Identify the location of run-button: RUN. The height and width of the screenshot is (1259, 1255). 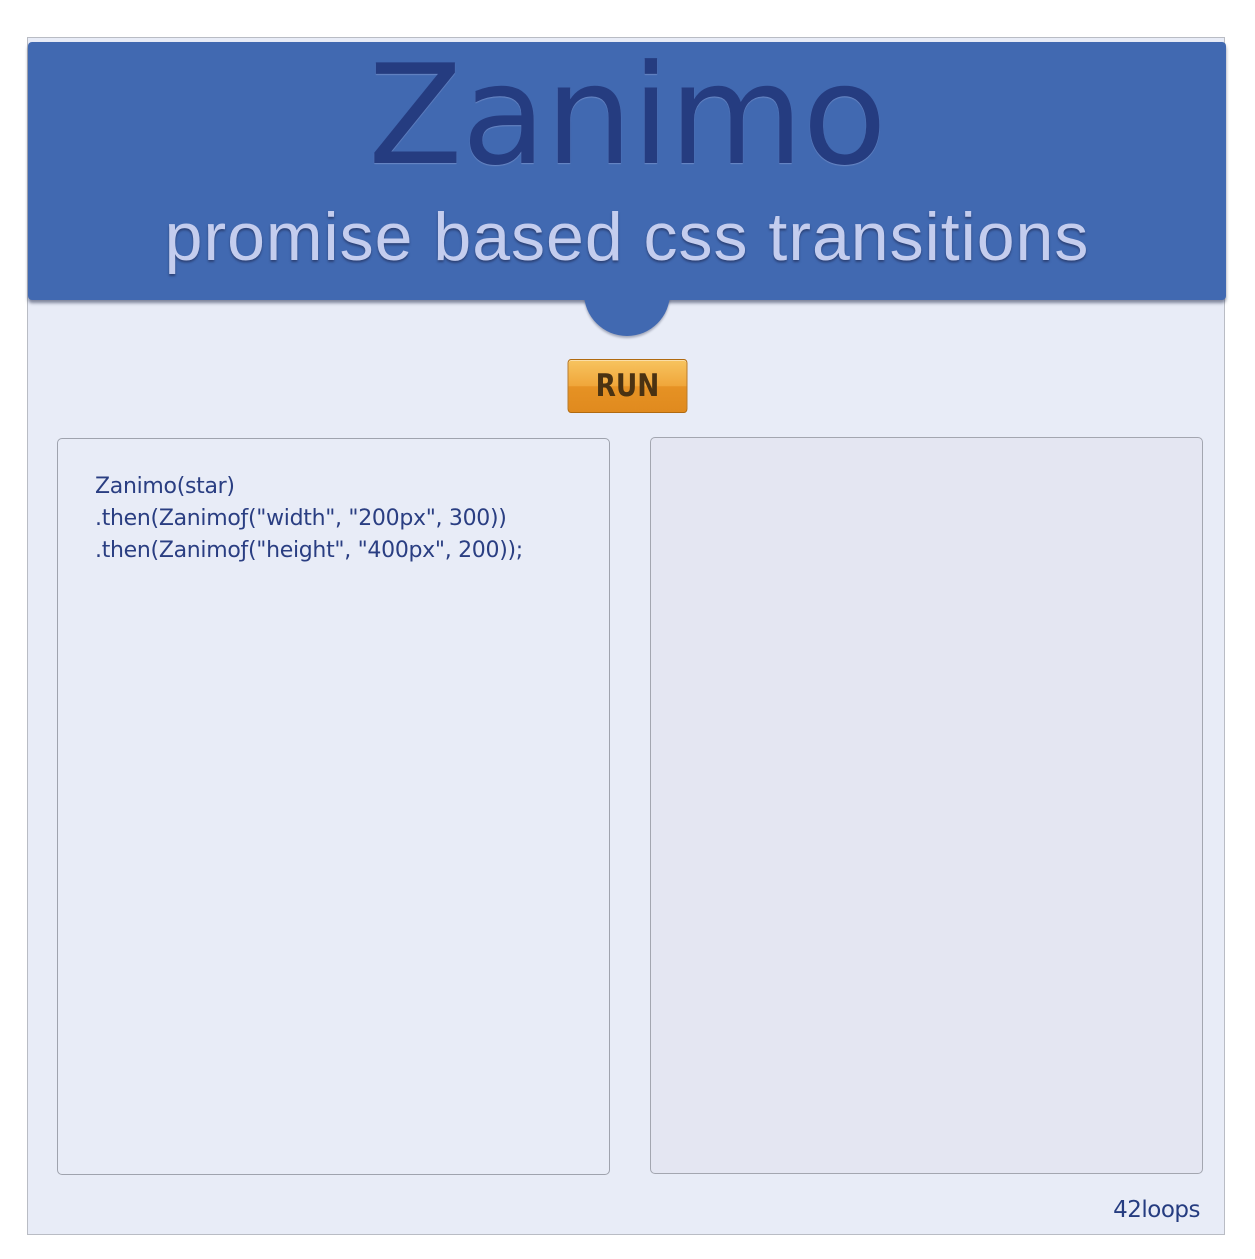
(627, 386).